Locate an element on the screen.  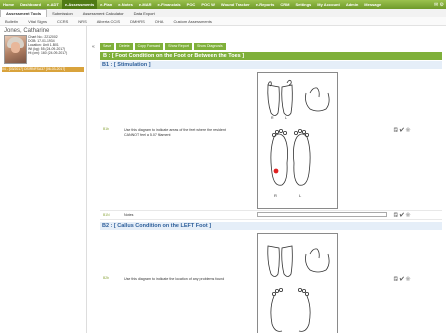
collapse-arrow-icon: « is located at coordinates (93, 47).